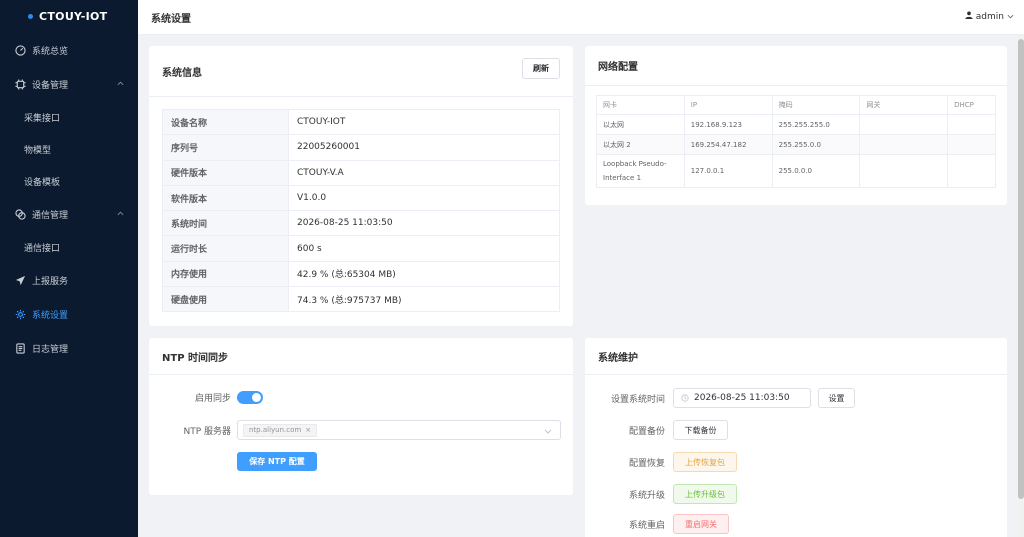 This screenshot has height=537, width=1024. Describe the element at coordinates (424, 248) in the screenshot. I see `sysinfo-value: 600 s` at that location.